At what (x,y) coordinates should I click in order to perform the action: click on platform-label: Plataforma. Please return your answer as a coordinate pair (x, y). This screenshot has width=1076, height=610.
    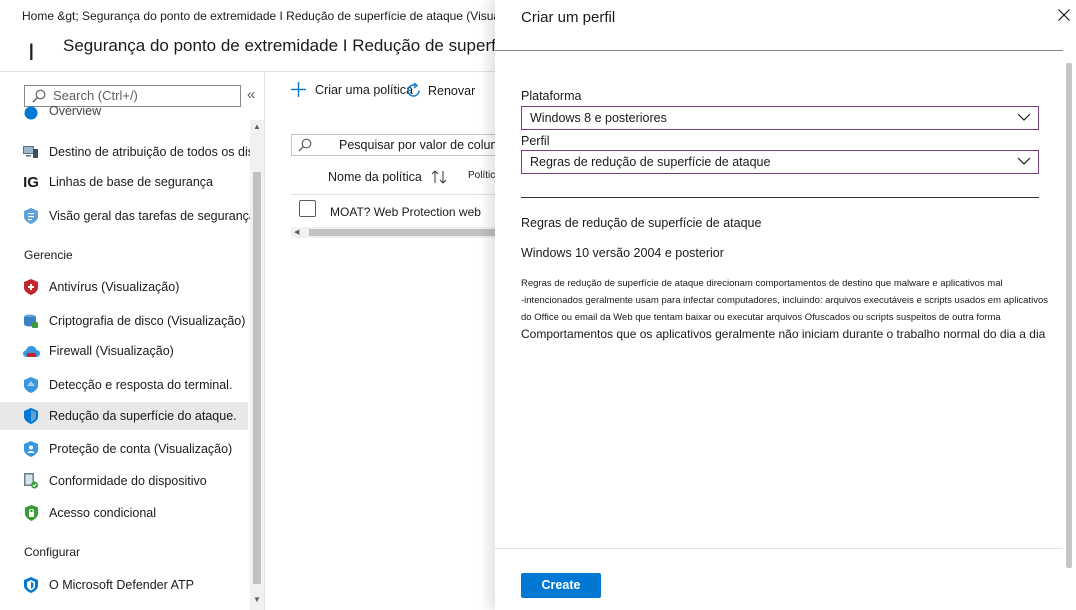
    Looking at the image, I should click on (551, 96).